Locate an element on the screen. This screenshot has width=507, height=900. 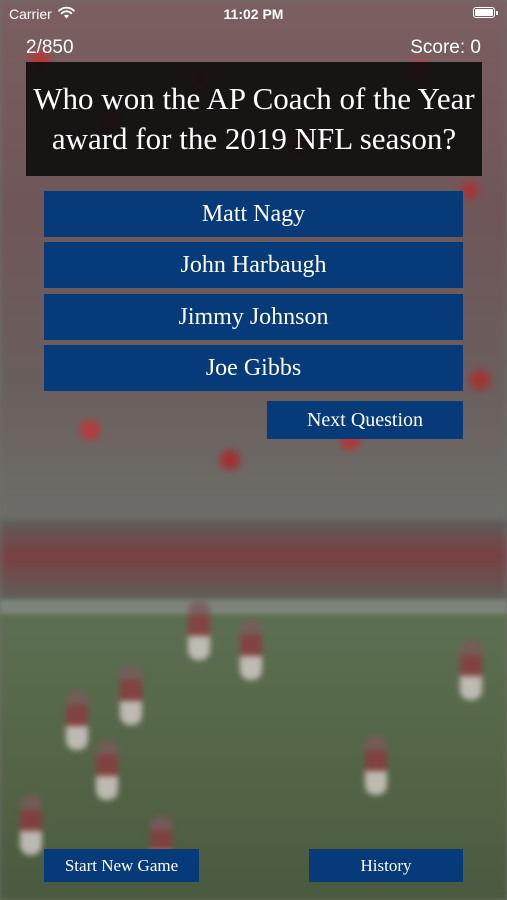
stadium-wall is located at coordinates (253, 560).